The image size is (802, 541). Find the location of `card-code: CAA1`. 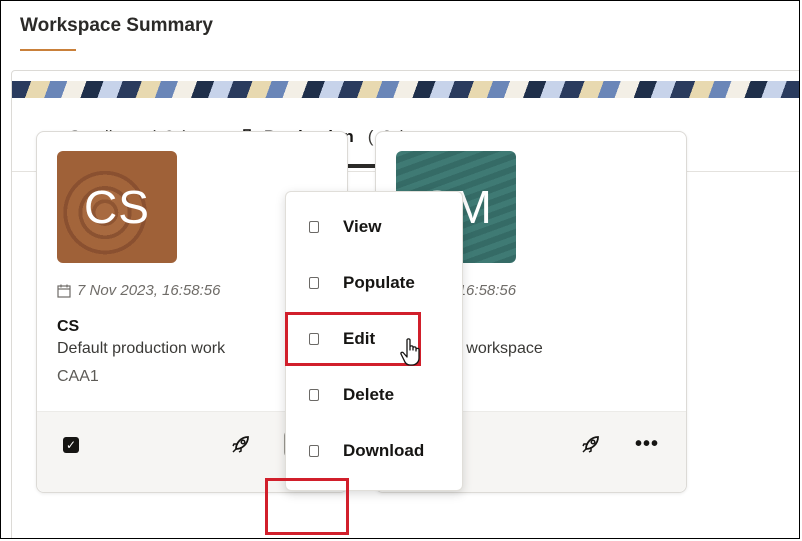

card-code: CAA1 is located at coordinates (78, 376).